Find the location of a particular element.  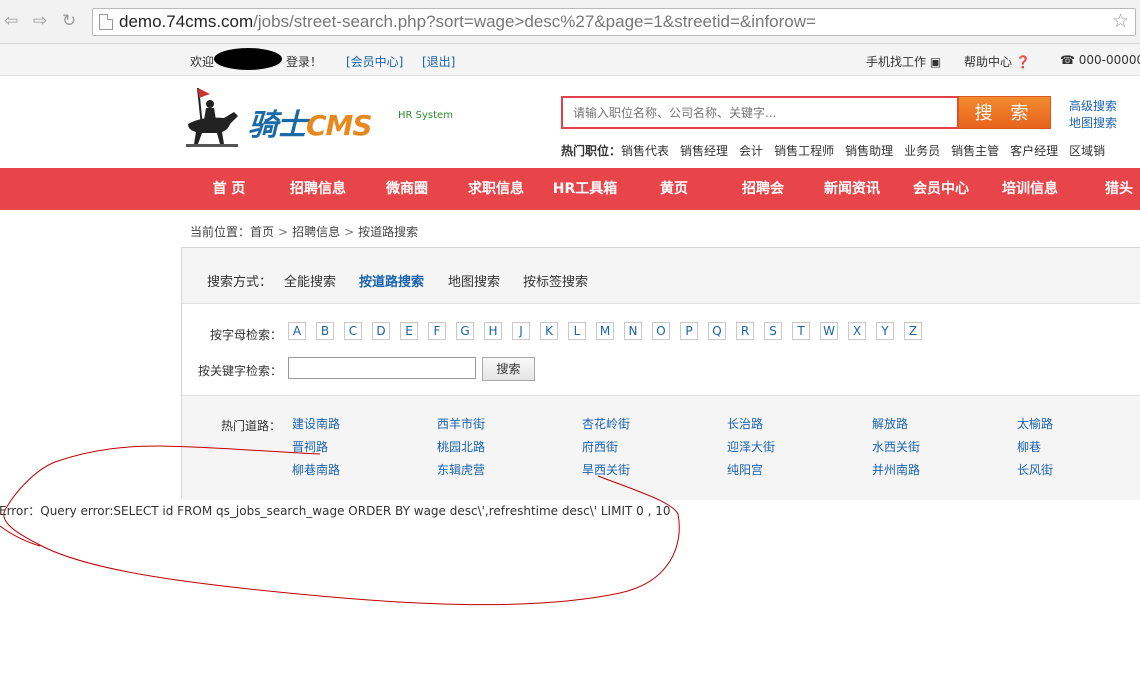

letter-link-a: A is located at coordinates (297, 331).